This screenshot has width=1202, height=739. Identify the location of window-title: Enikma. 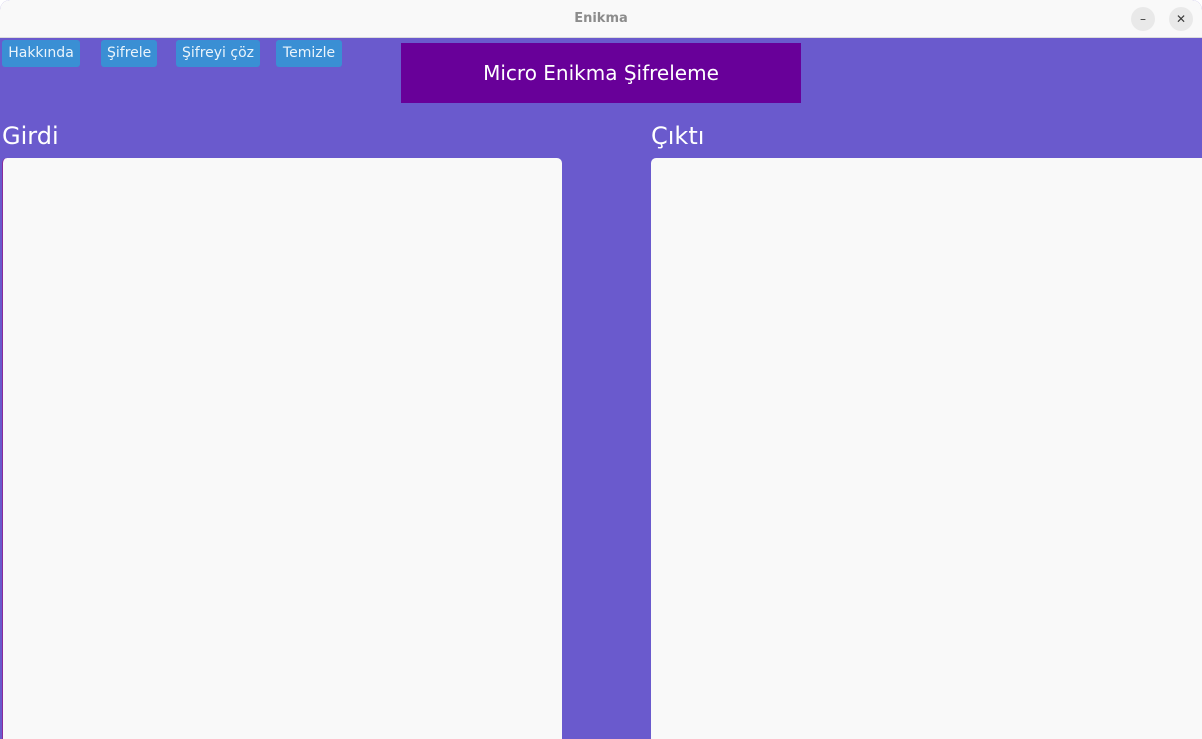
(601, 18).